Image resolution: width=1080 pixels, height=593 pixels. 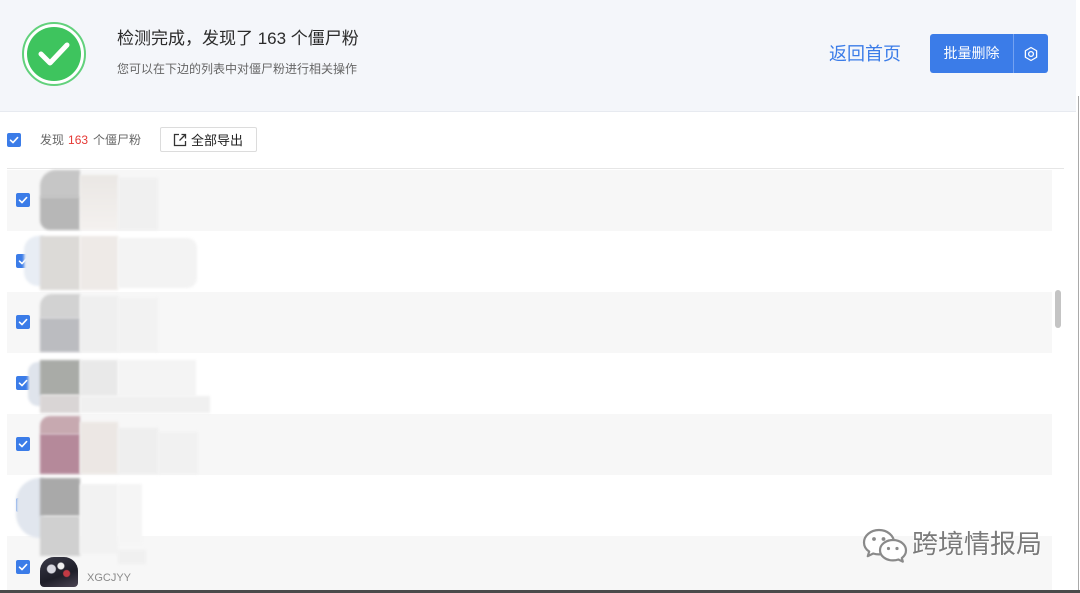 I want to click on found-prefix: 发现, so click(x=52, y=140).